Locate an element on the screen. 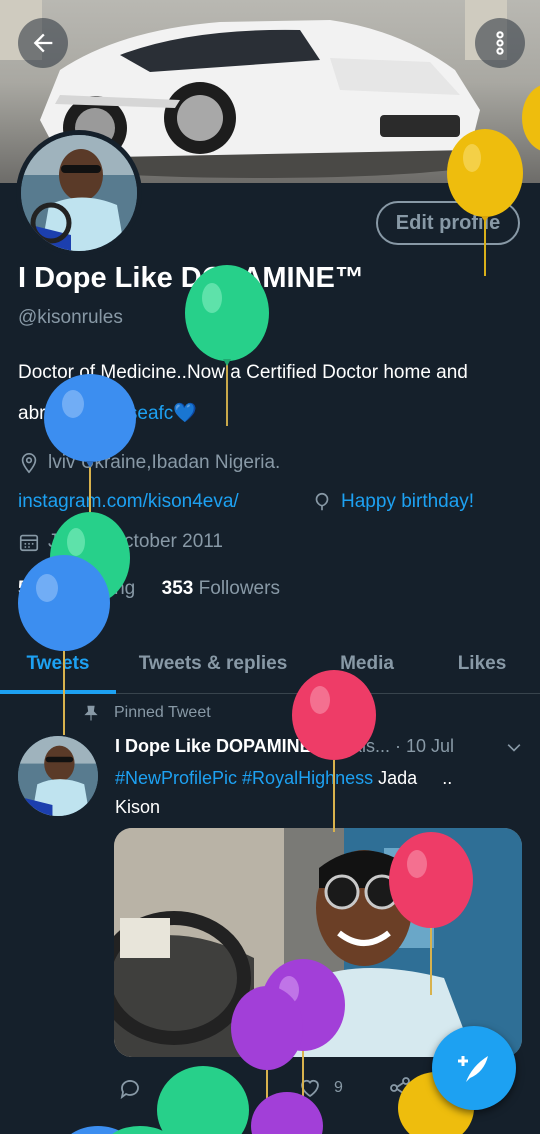  back-button is located at coordinates (43, 43).